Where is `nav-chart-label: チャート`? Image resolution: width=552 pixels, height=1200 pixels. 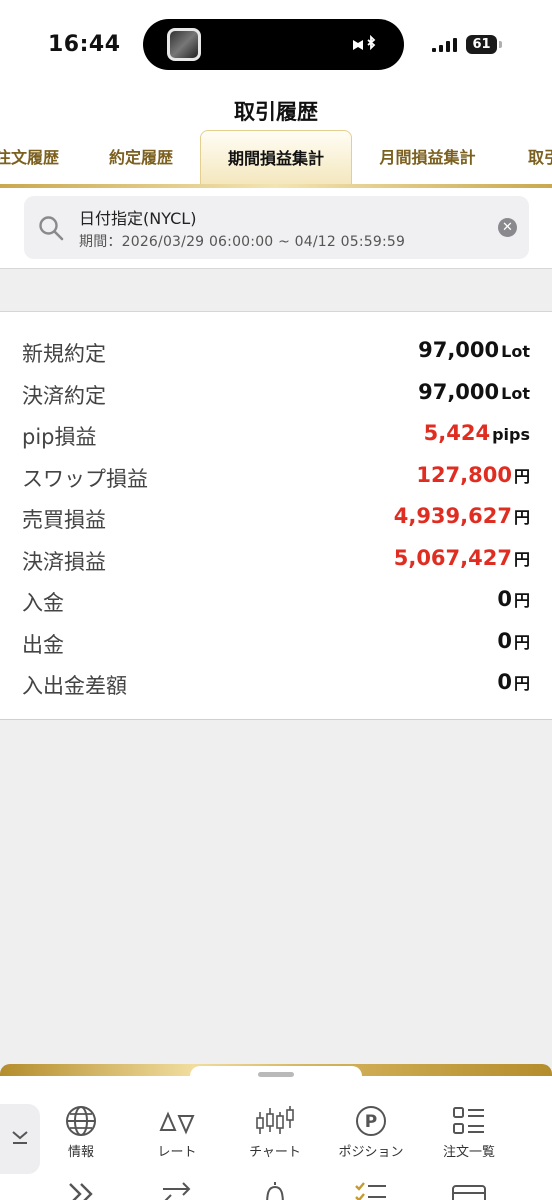
nav-chart-label: チャート is located at coordinates (275, 1152).